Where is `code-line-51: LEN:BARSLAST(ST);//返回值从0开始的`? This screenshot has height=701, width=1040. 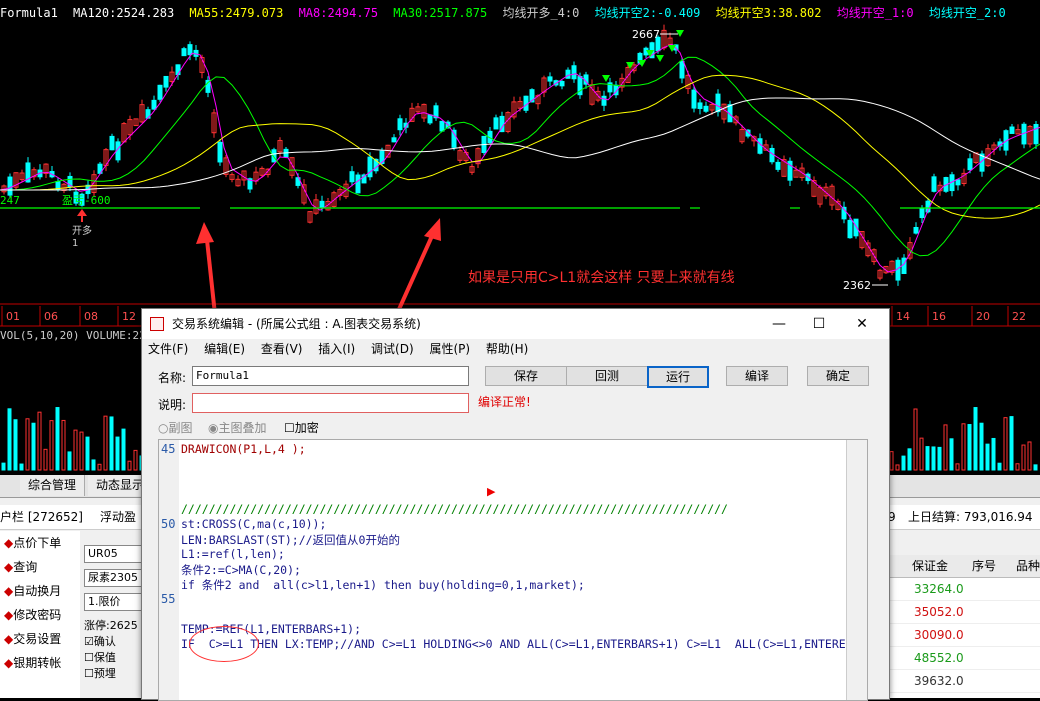 code-line-51: LEN:BARSLAST(ST);//返回值从0开始的 is located at coordinates (290, 540).